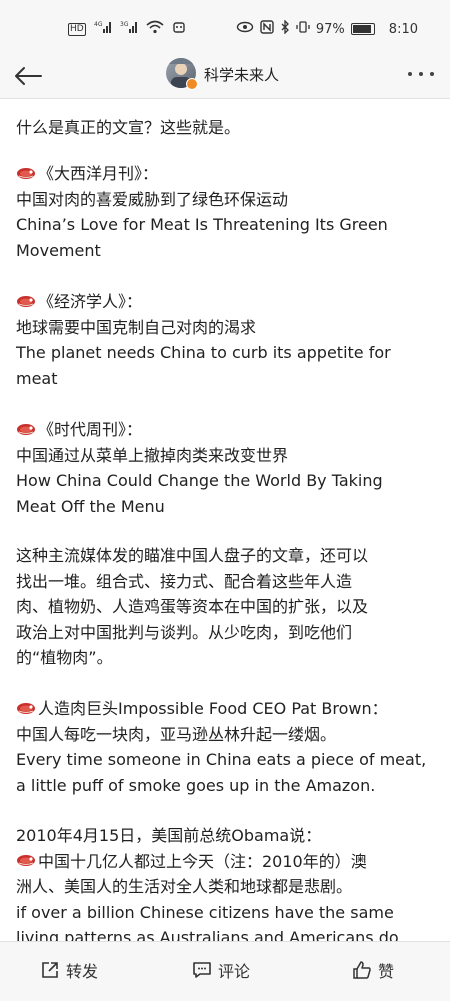  What do you see at coordinates (98, 24) in the screenshot?
I see `svg-text: 4G` at bounding box center [98, 24].